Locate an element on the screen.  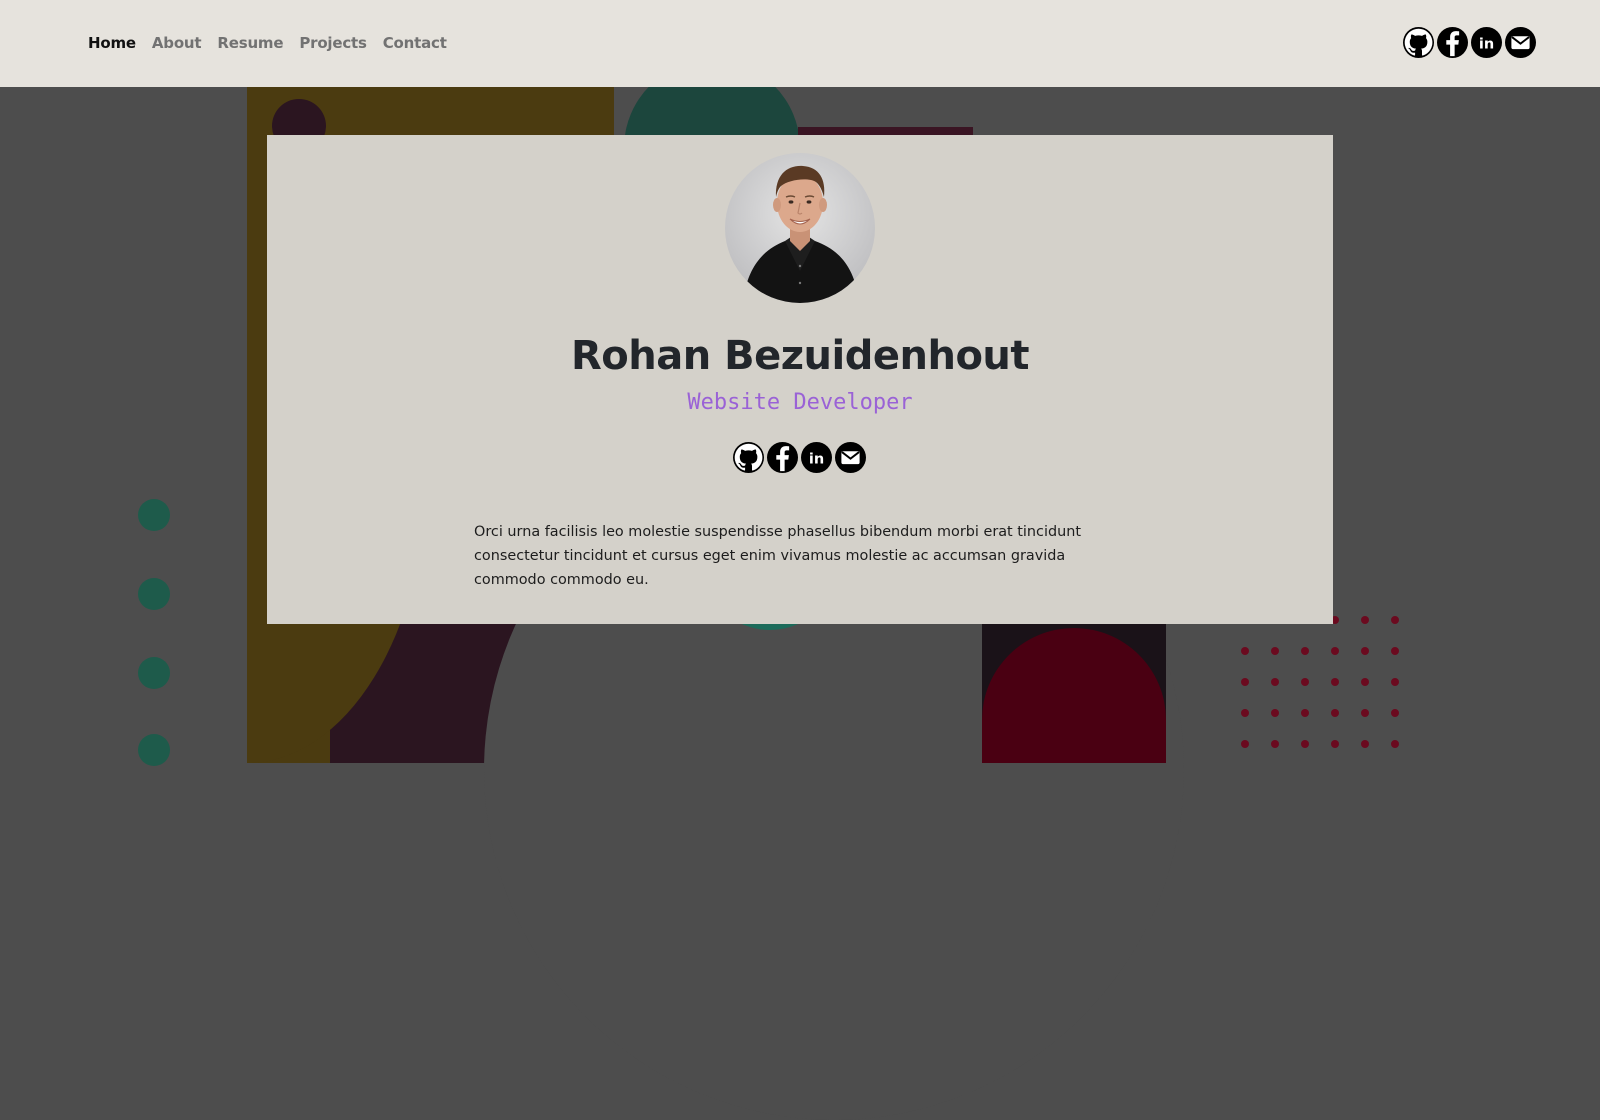
site-header: Home About Resume Projects Contact in is located at coordinates (800, 43).